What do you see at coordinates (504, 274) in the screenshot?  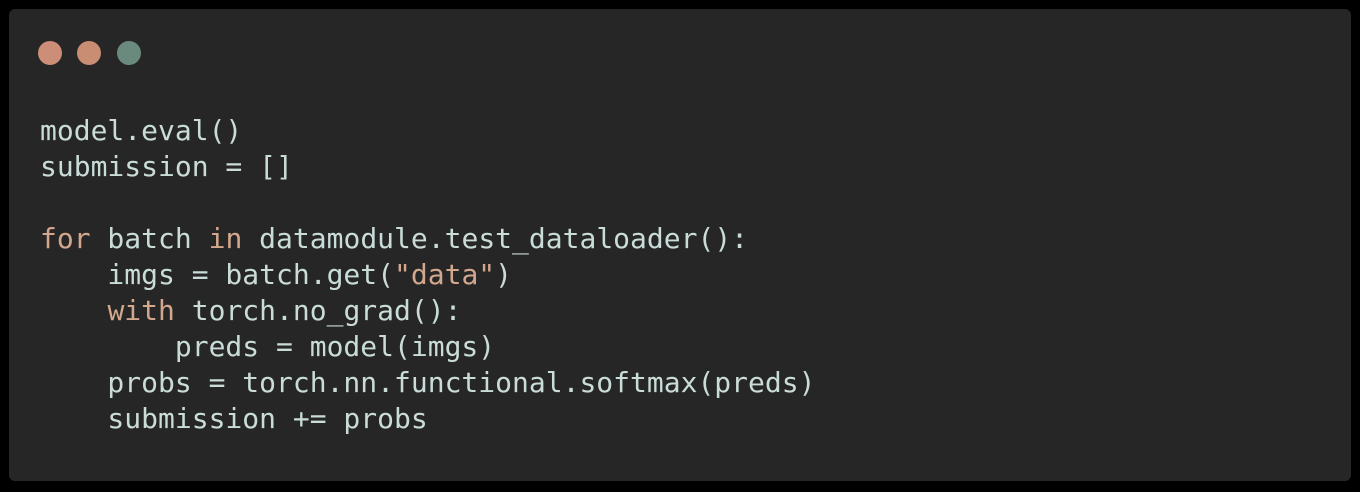 I see `code-token: )` at bounding box center [504, 274].